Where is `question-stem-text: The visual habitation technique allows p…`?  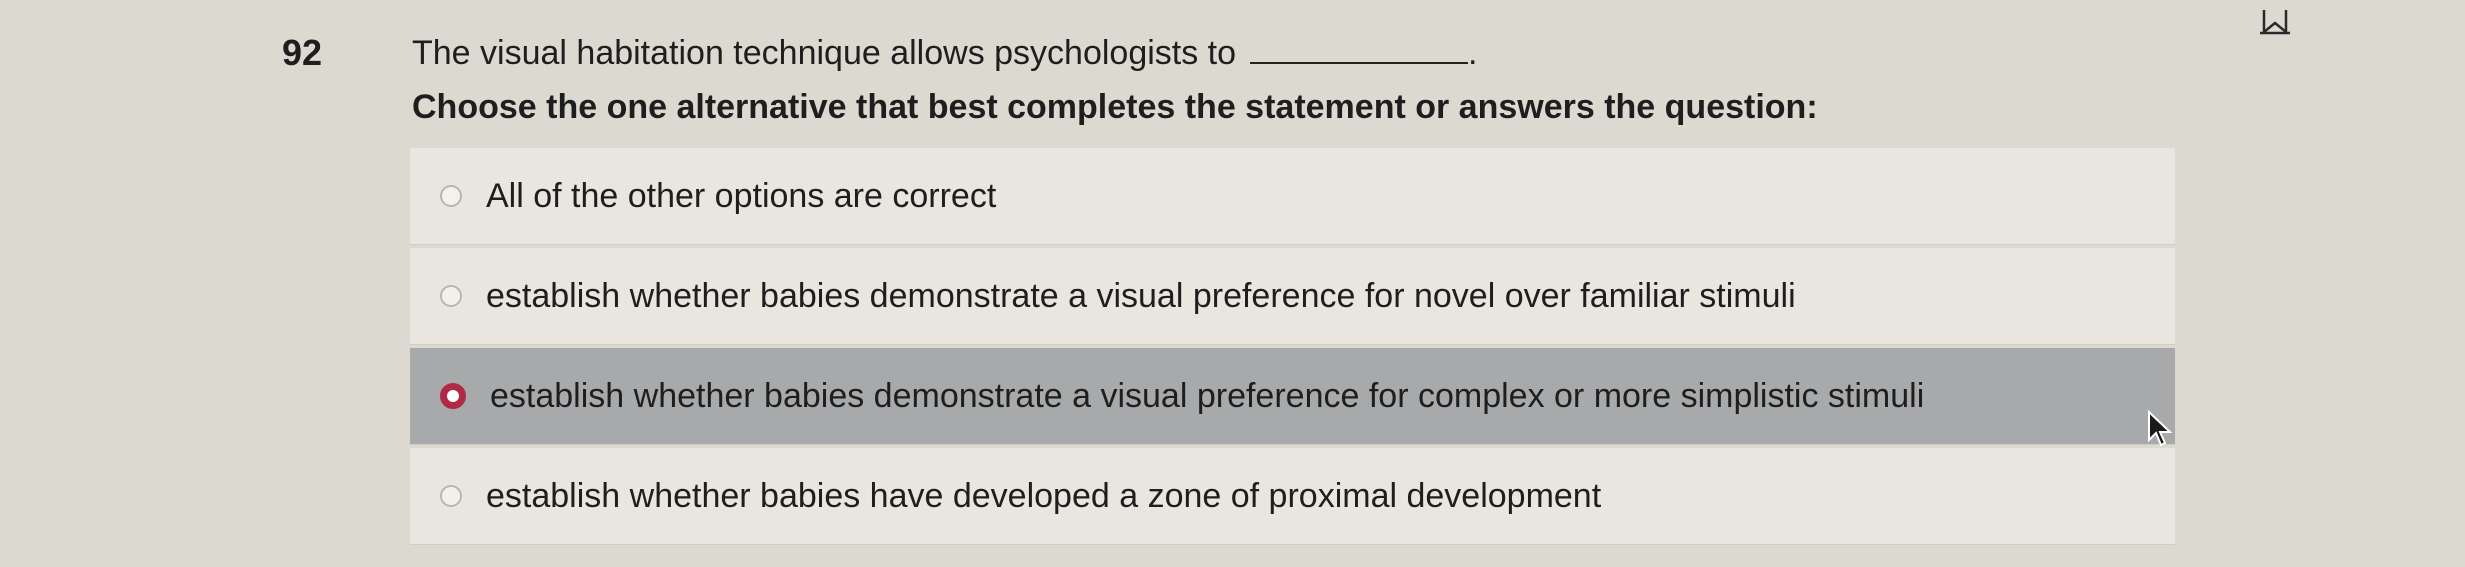 question-stem-text: The visual habitation technique allows p… is located at coordinates (824, 53).